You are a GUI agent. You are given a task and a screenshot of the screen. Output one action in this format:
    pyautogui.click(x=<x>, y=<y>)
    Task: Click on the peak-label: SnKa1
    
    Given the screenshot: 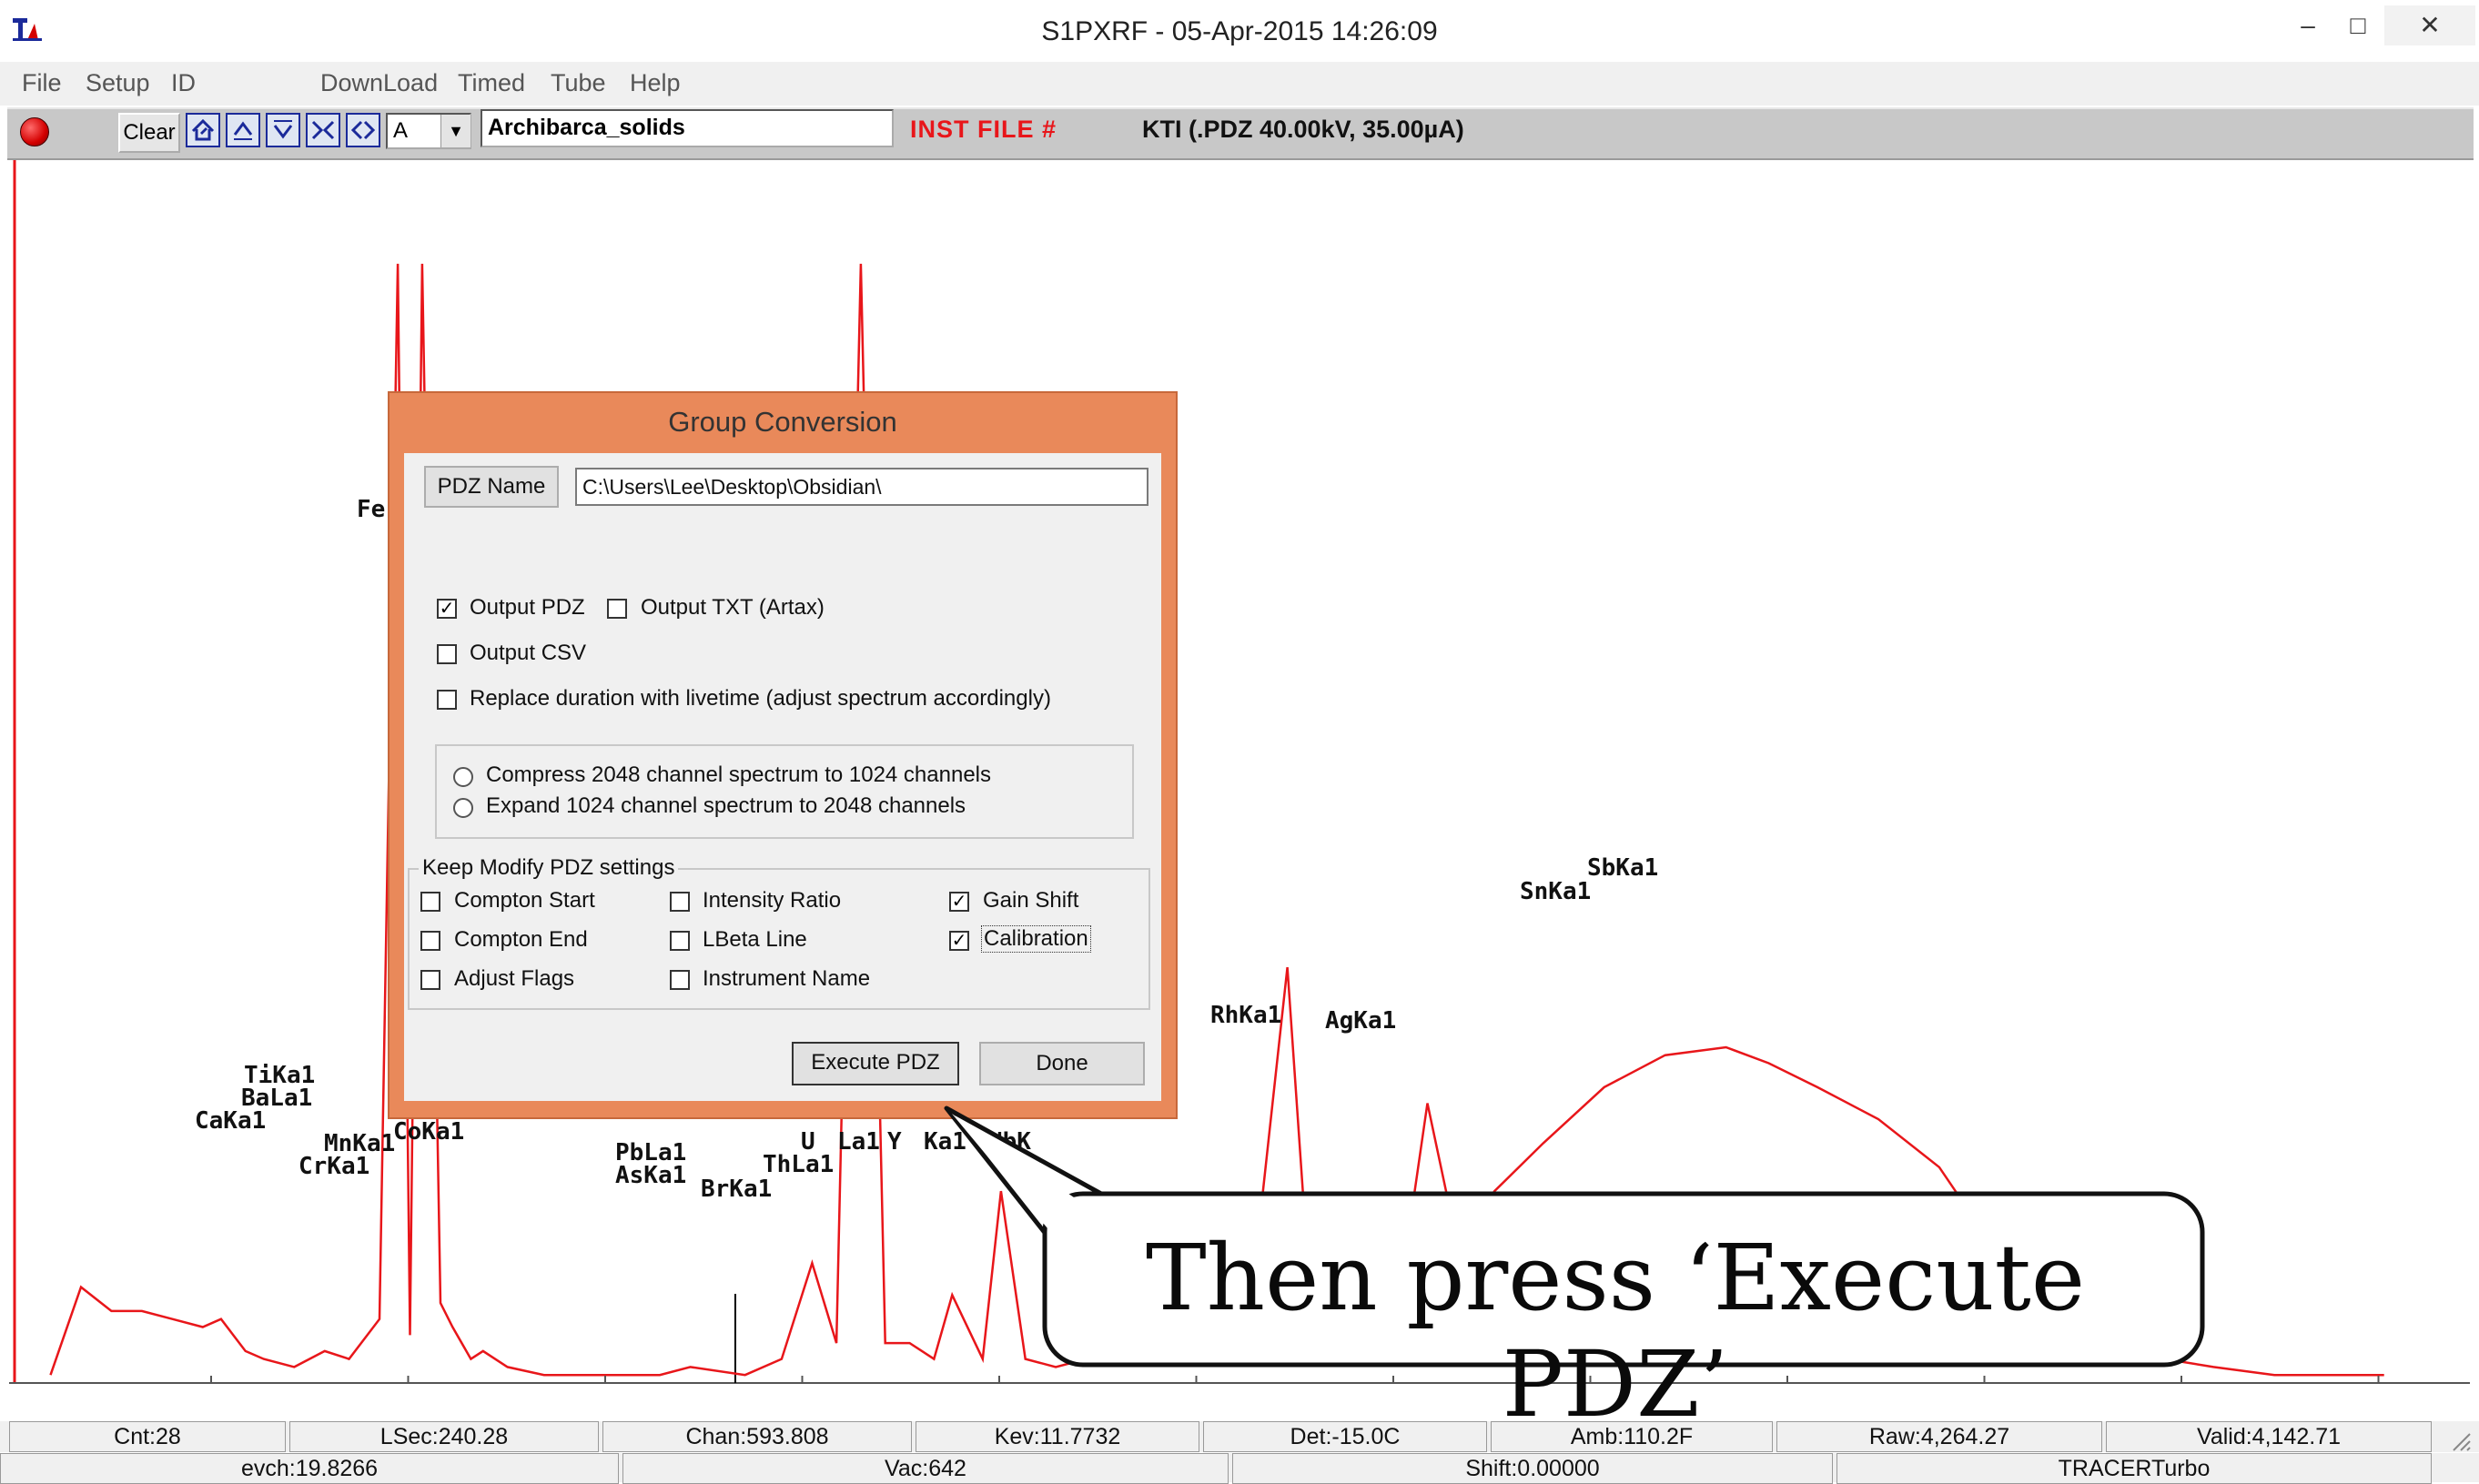 What is the action you would take?
    pyautogui.click(x=1555, y=891)
    